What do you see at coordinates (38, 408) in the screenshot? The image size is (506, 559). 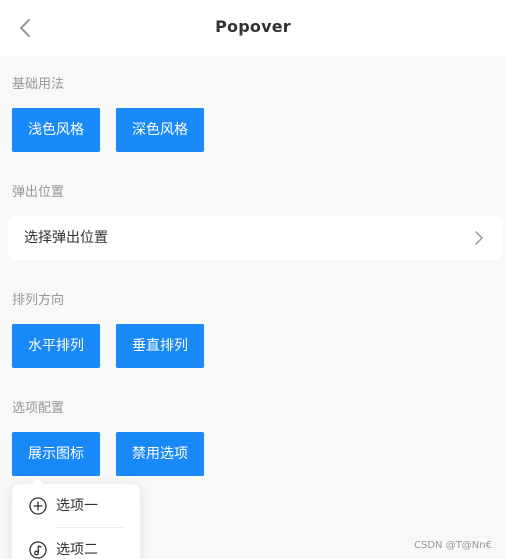 I see `section-title-options: 选项配置` at bounding box center [38, 408].